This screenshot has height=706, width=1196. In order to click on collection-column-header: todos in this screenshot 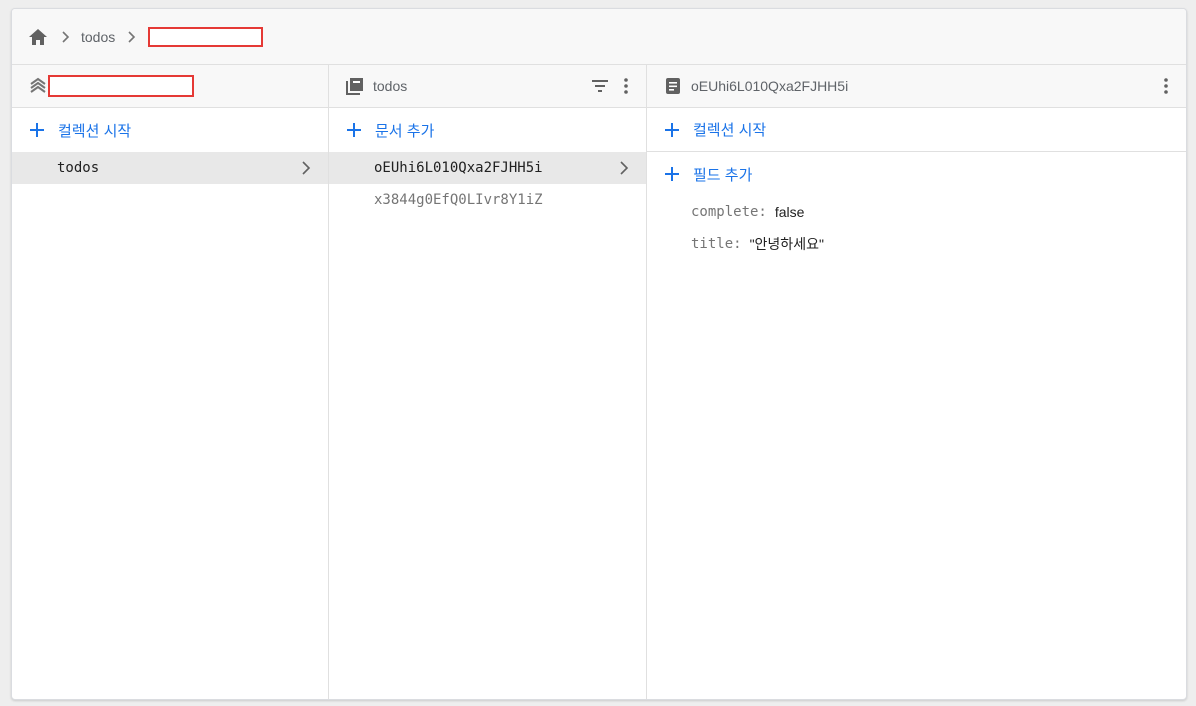, I will do `click(487, 86)`.